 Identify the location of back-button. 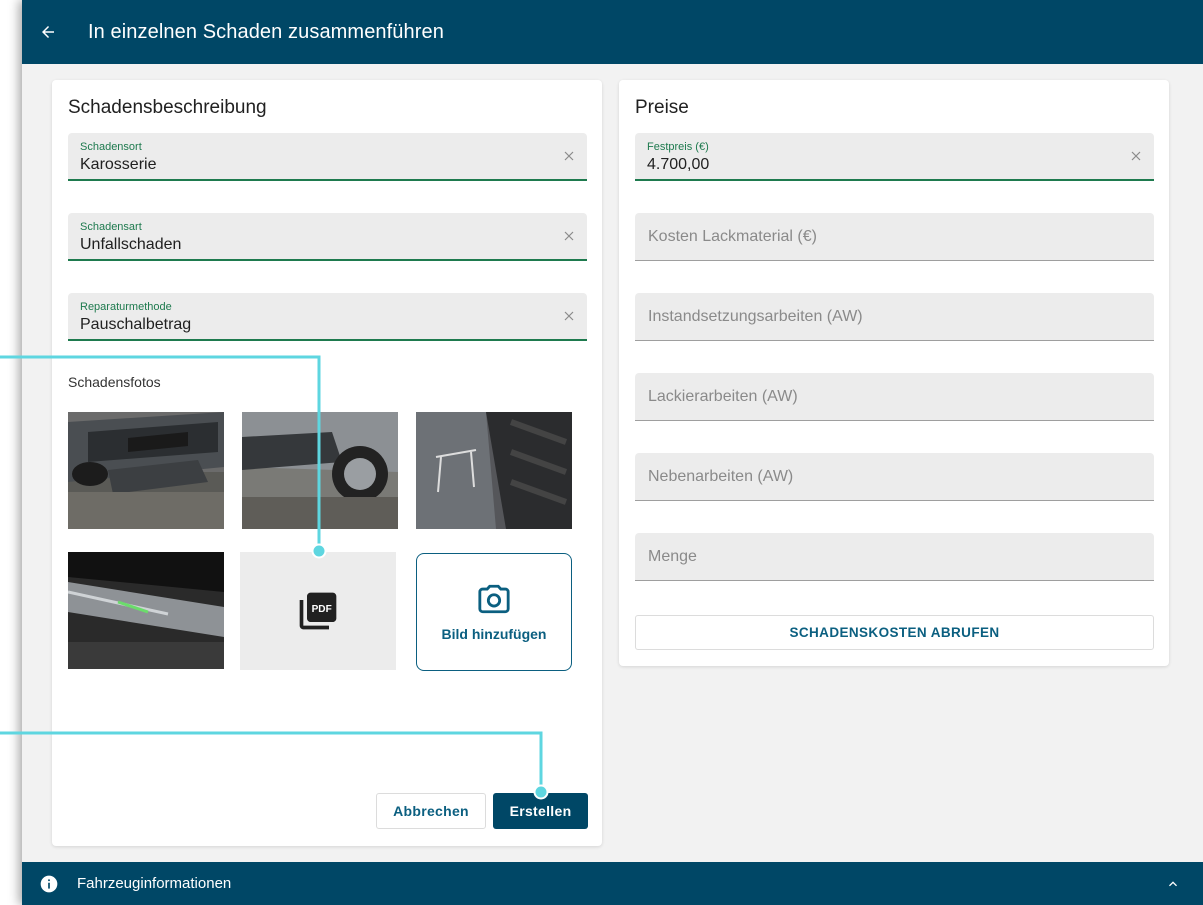
(48, 32).